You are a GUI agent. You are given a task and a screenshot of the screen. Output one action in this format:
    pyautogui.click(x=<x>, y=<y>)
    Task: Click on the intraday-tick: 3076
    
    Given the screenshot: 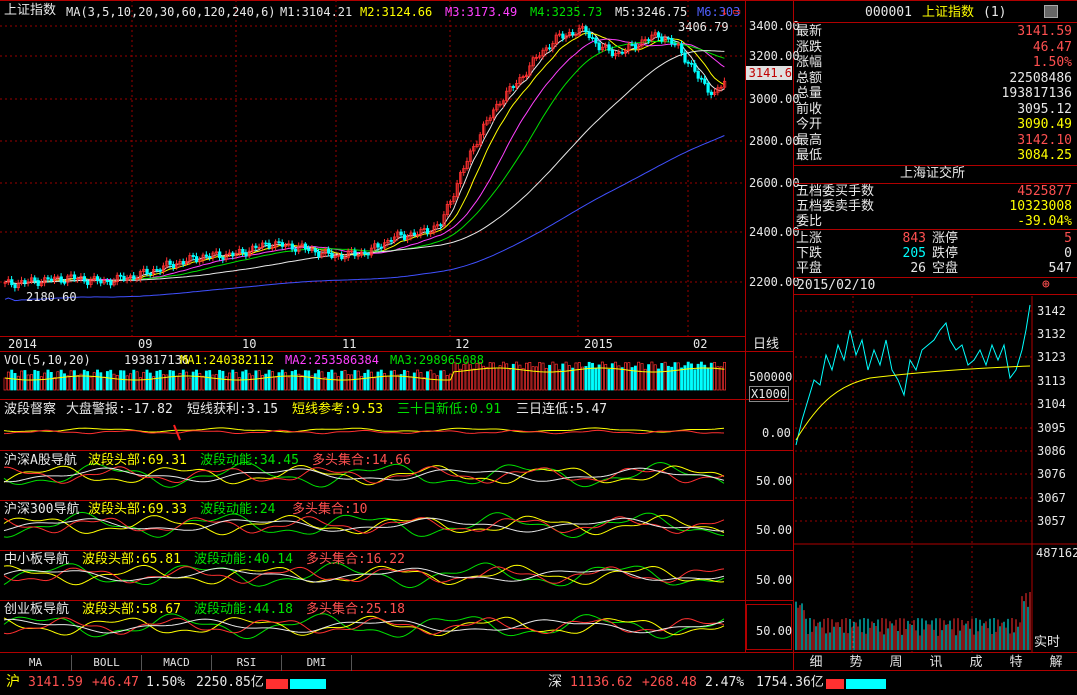 What is the action you would take?
    pyautogui.click(x=1051, y=474)
    